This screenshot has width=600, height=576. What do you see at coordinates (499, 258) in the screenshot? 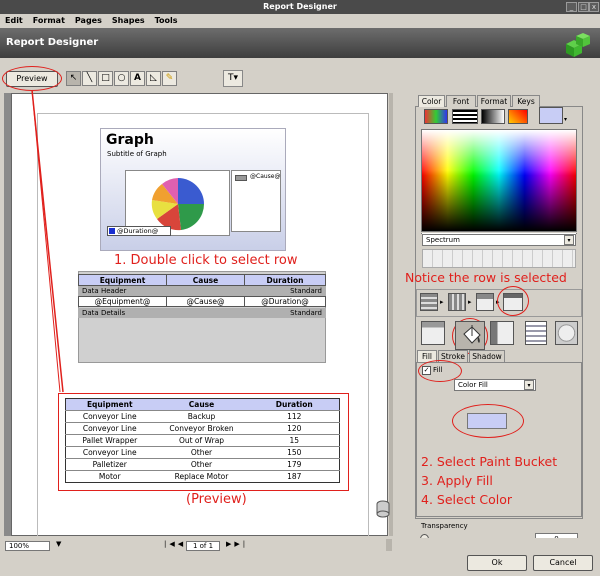
I see `custom-colors-row` at bounding box center [499, 258].